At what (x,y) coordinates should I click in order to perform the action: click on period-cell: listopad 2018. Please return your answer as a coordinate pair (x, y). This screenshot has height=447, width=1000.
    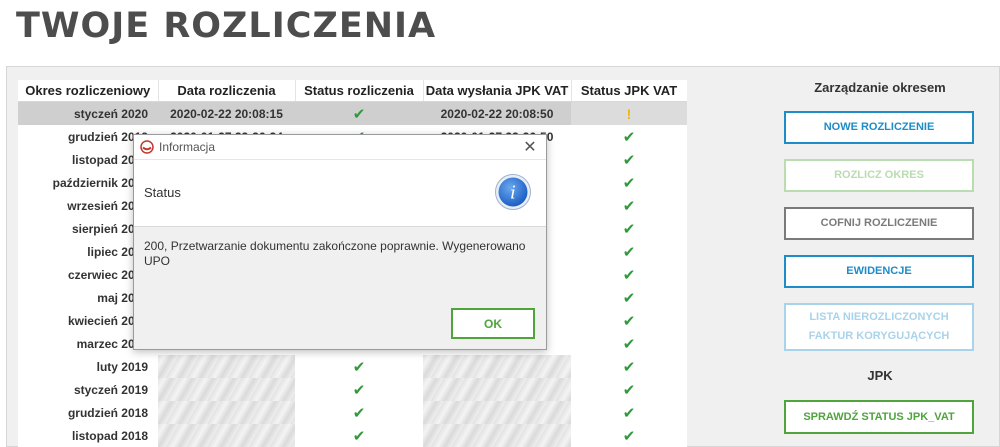
    Looking at the image, I should click on (109, 435).